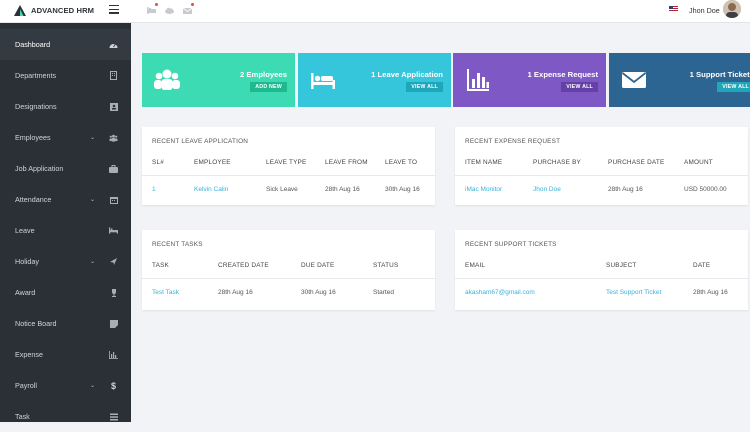  What do you see at coordinates (113, 106) in the screenshot?
I see `id-card-icon` at bounding box center [113, 106].